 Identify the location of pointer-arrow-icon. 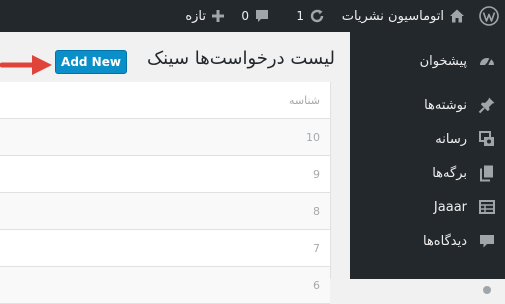
(26, 65).